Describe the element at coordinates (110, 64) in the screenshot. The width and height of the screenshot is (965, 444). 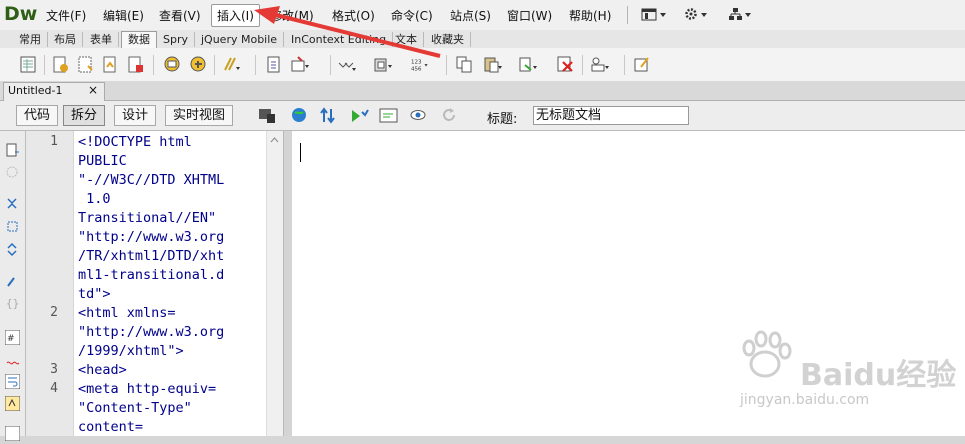
I see `dynamic-data-icon` at that location.